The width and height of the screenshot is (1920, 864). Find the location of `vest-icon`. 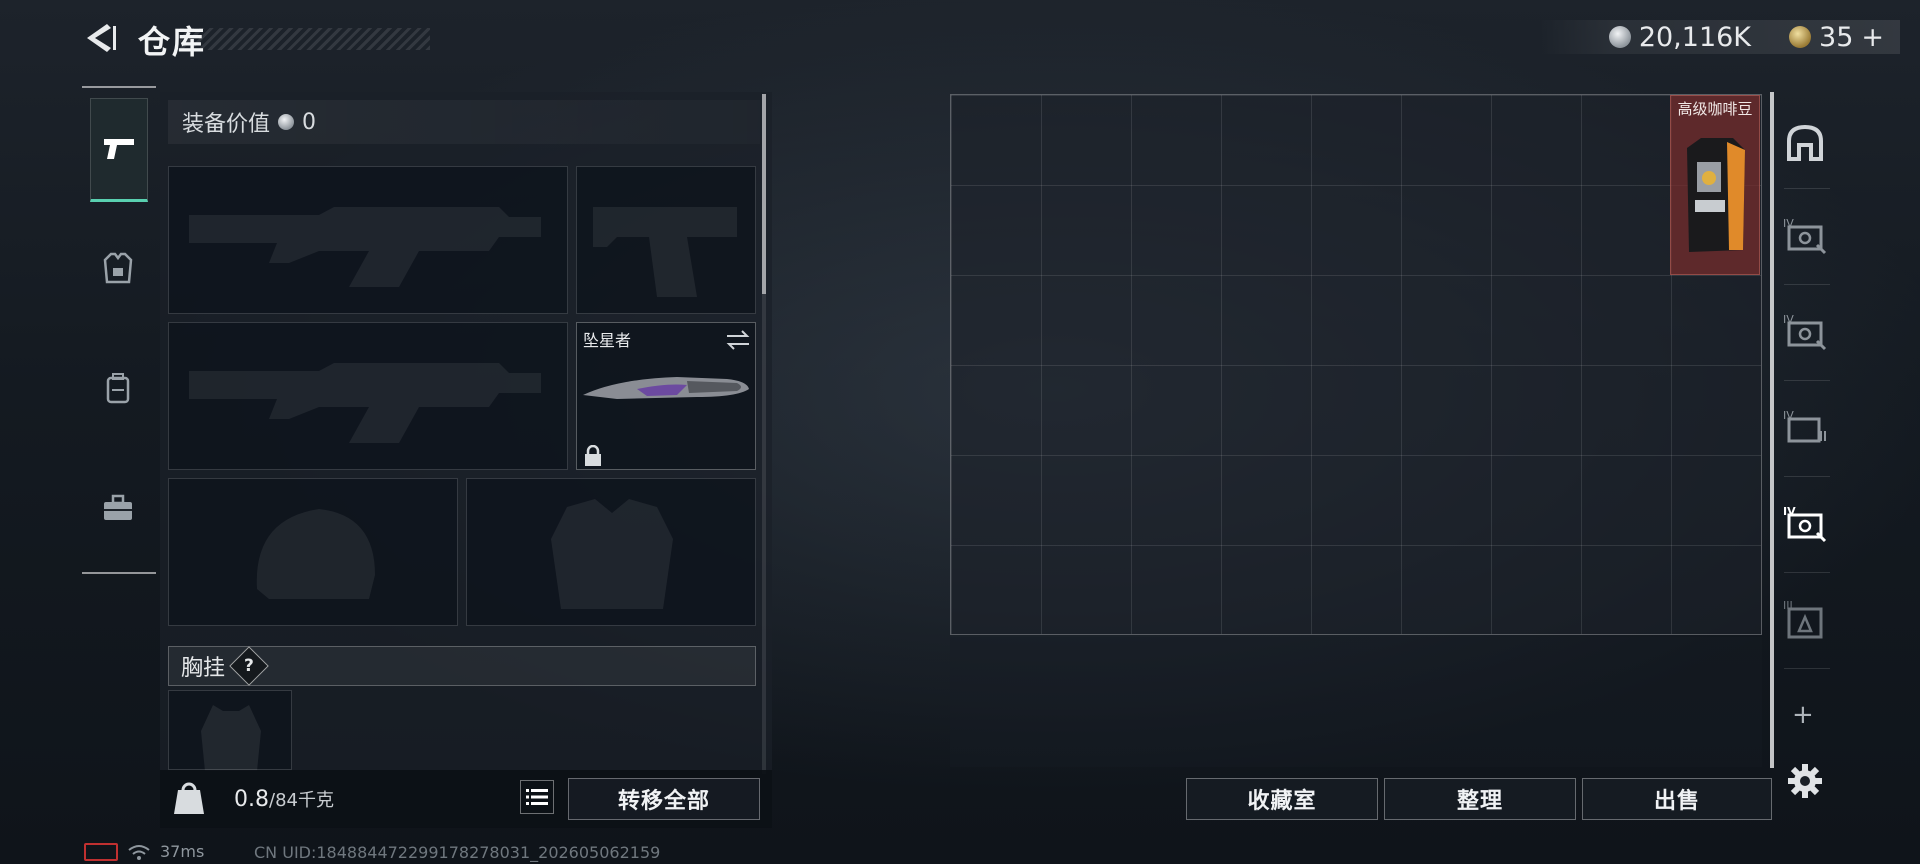

vest-icon is located at coordinates (118, 268).